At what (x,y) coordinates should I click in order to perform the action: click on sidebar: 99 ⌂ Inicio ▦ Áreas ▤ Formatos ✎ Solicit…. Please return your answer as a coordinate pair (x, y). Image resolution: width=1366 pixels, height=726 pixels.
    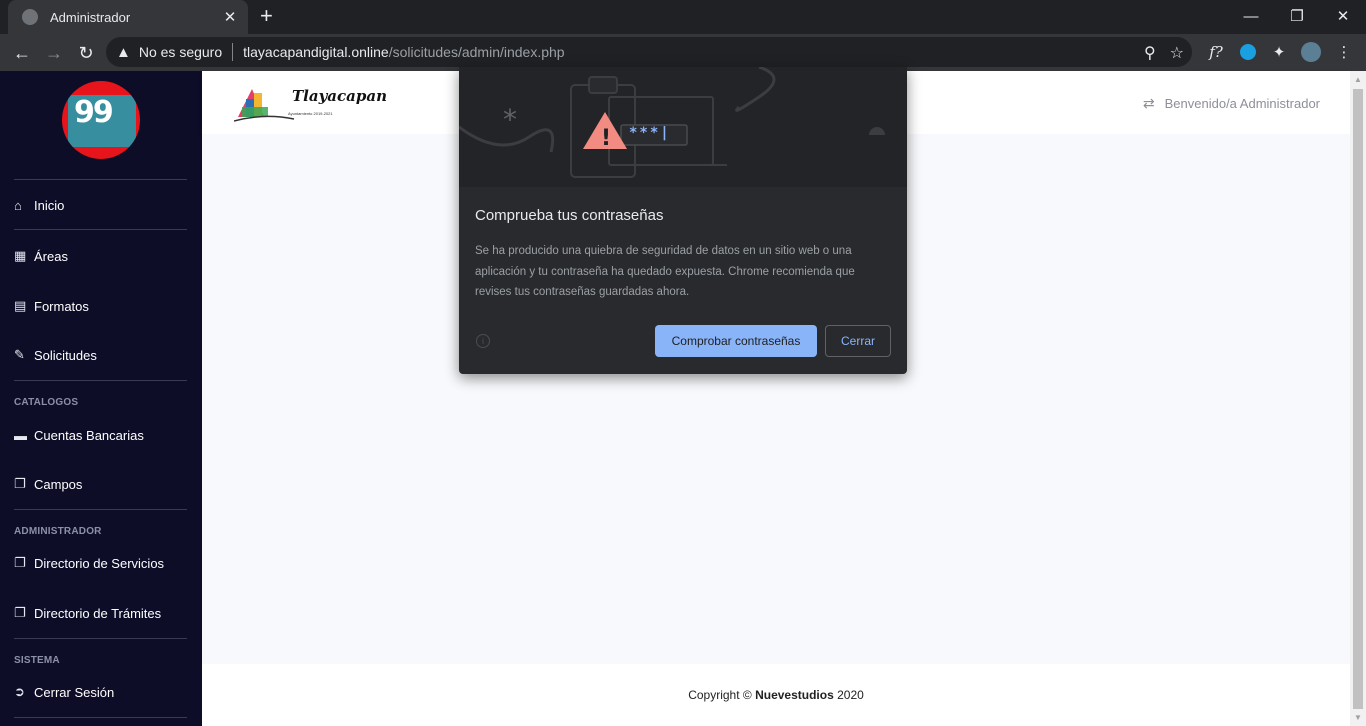
    Looking at the image, I should click on (101, 398).